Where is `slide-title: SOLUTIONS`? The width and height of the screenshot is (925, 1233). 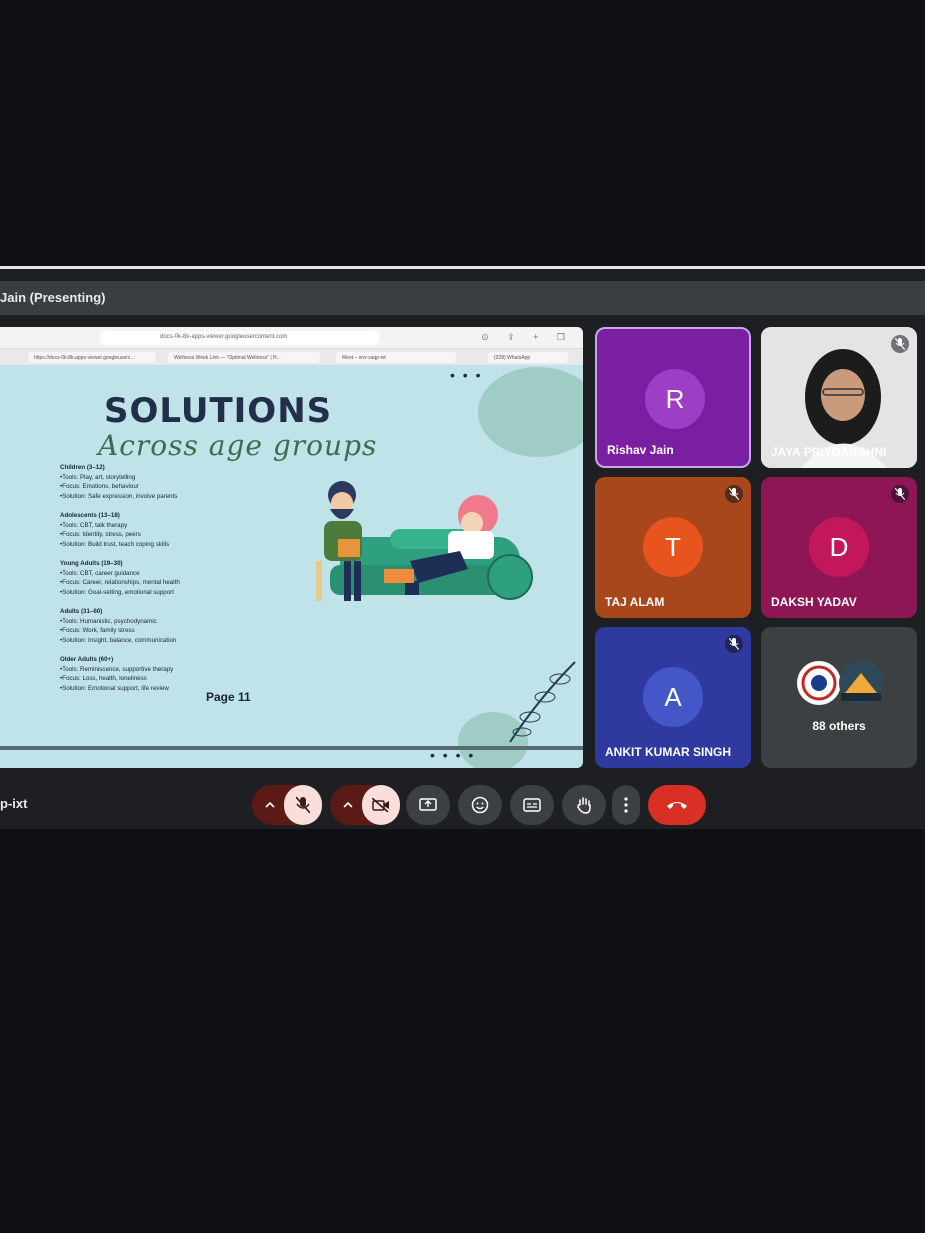 slide-title: SOLUTIONS is located at coordinates (218, 411).